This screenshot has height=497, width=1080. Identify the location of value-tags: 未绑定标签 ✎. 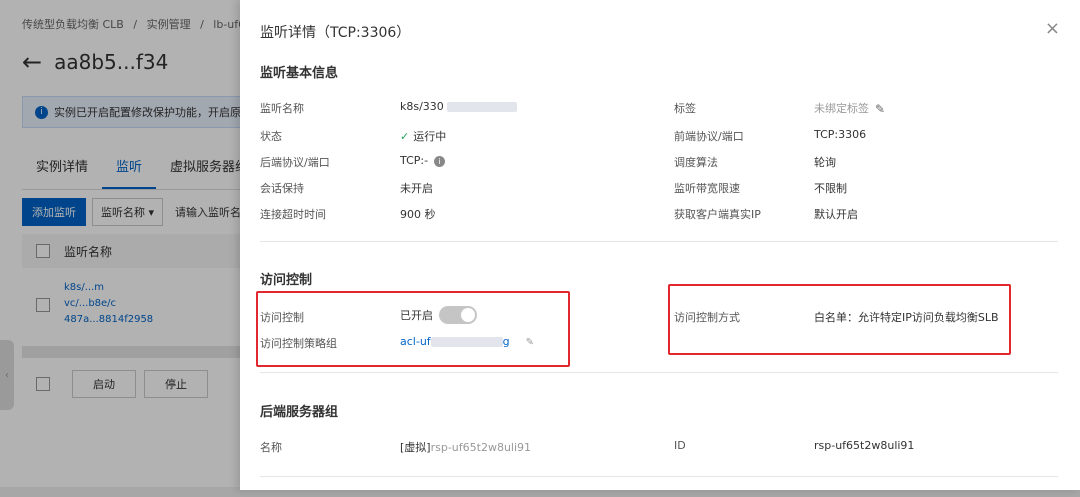
(849, 108).